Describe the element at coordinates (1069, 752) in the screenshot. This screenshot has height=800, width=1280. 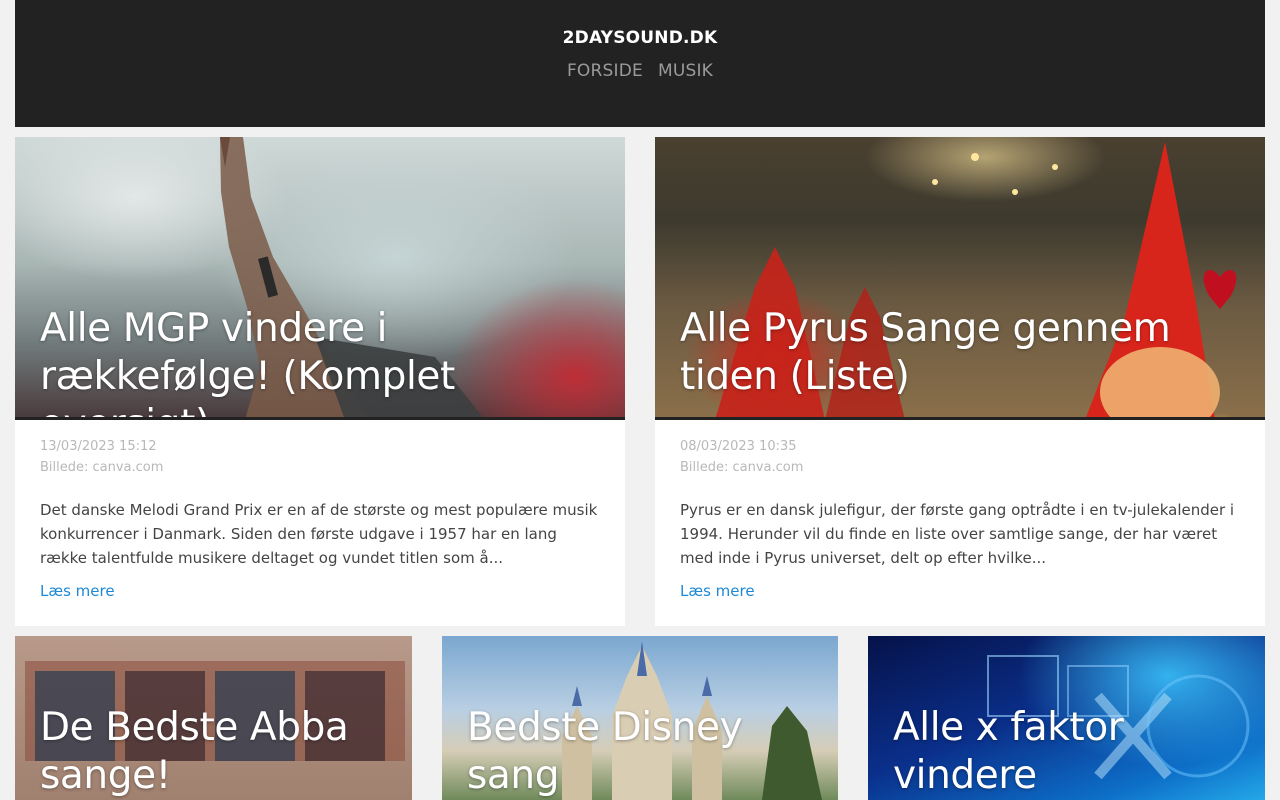
I see `article-title-xfactor: Alle x faktor vindere` at that location.